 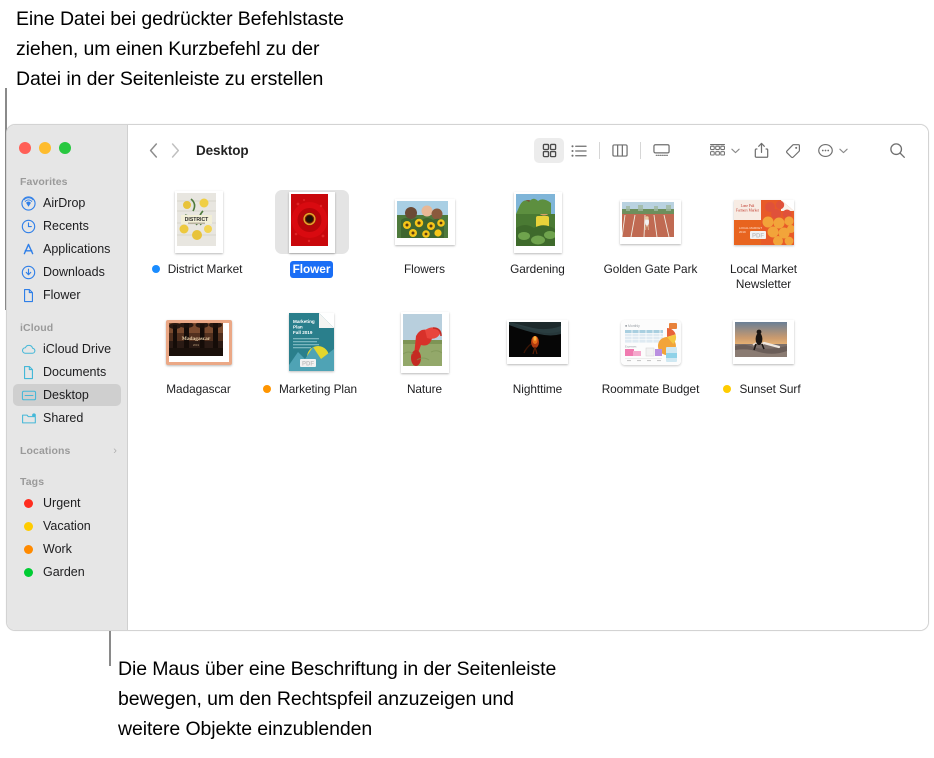 I want to click on sidebar-item-documents: Documents, so click(x=67, y=372).